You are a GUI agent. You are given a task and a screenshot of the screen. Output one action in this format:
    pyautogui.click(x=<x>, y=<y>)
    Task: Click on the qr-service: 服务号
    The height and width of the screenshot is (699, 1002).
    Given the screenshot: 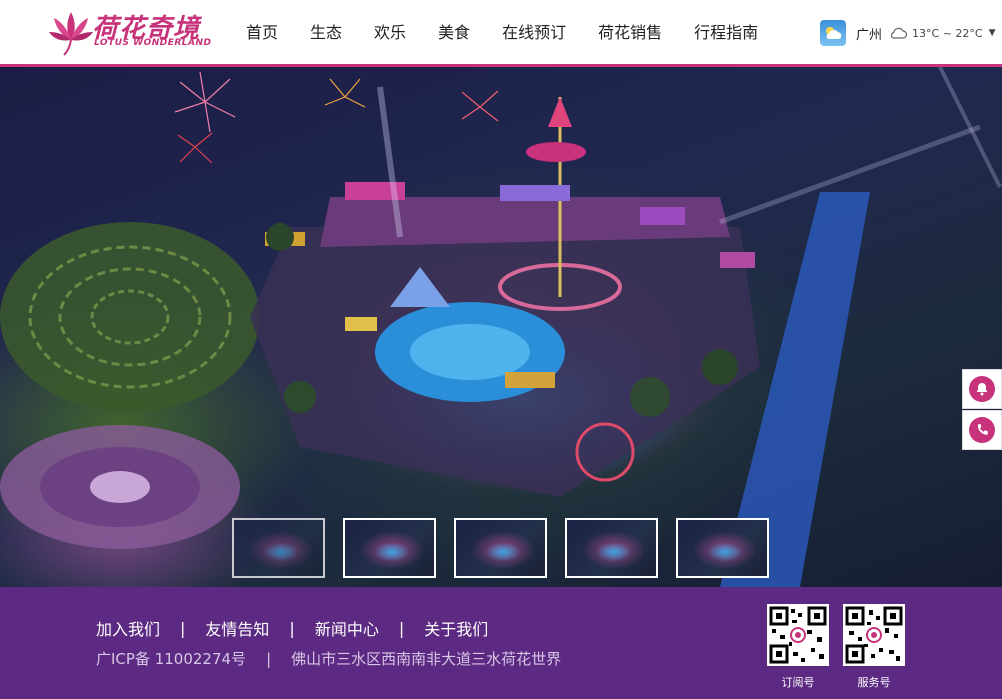 What is the action you would take?
    pyautogui.click(x=874, y=647)
    